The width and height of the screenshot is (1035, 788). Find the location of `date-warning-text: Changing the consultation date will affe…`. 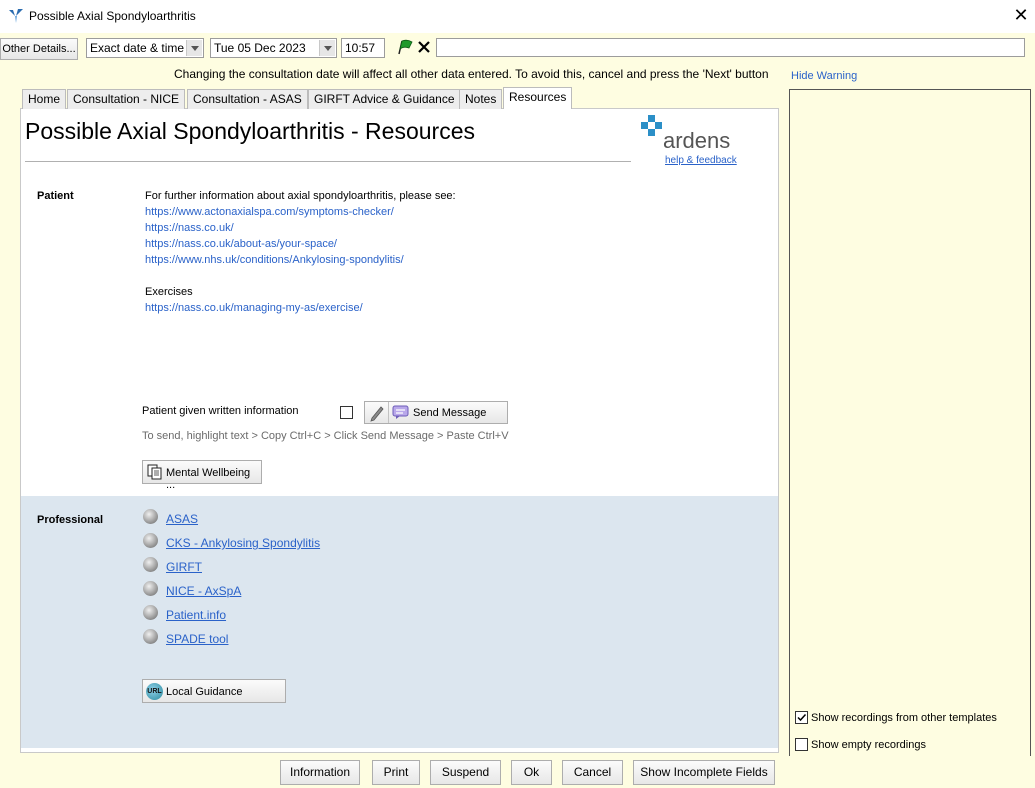

date-warning-text: Changing the consultation date will affe… is located at coordinates (471, 74).